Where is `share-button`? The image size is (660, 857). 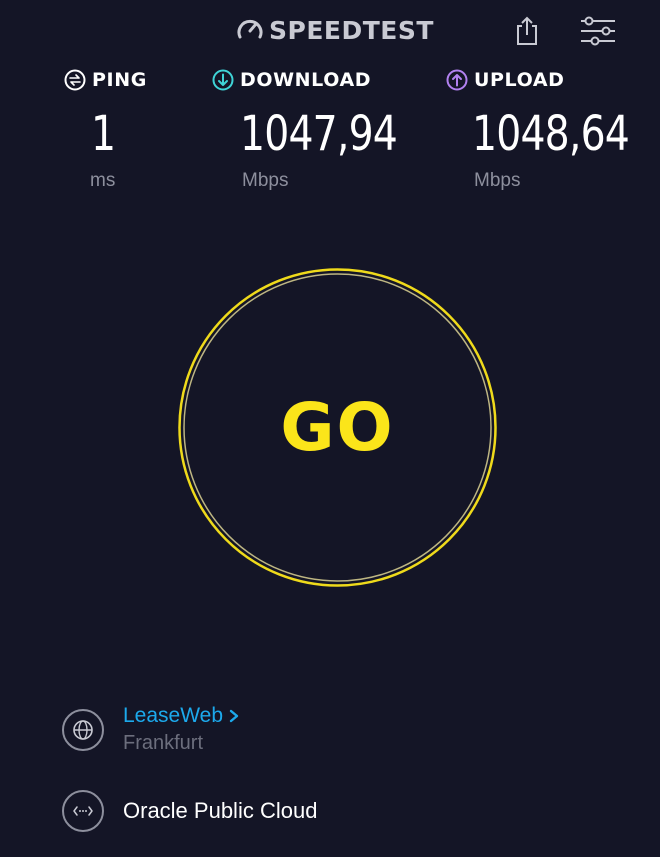 share-button is located at coordinates (527, 31).